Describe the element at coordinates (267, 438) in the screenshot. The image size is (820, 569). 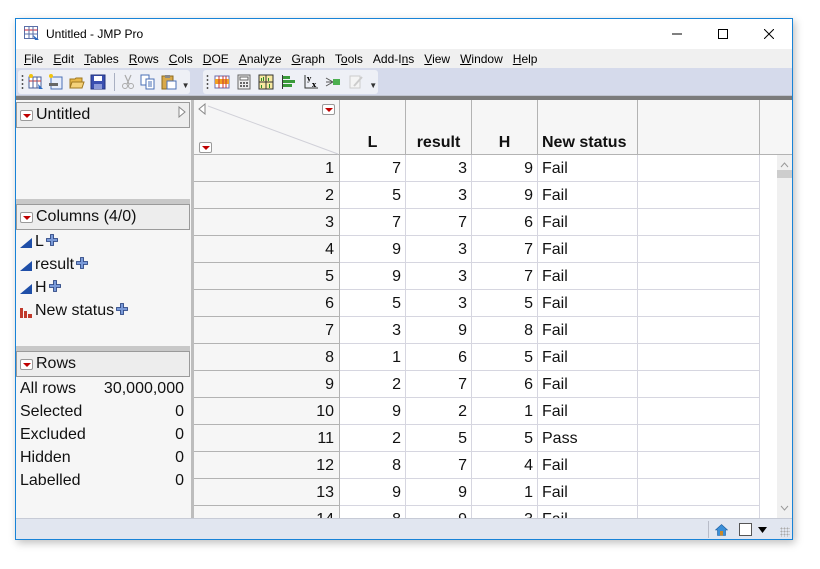
I see `row-number: 11` at that location.